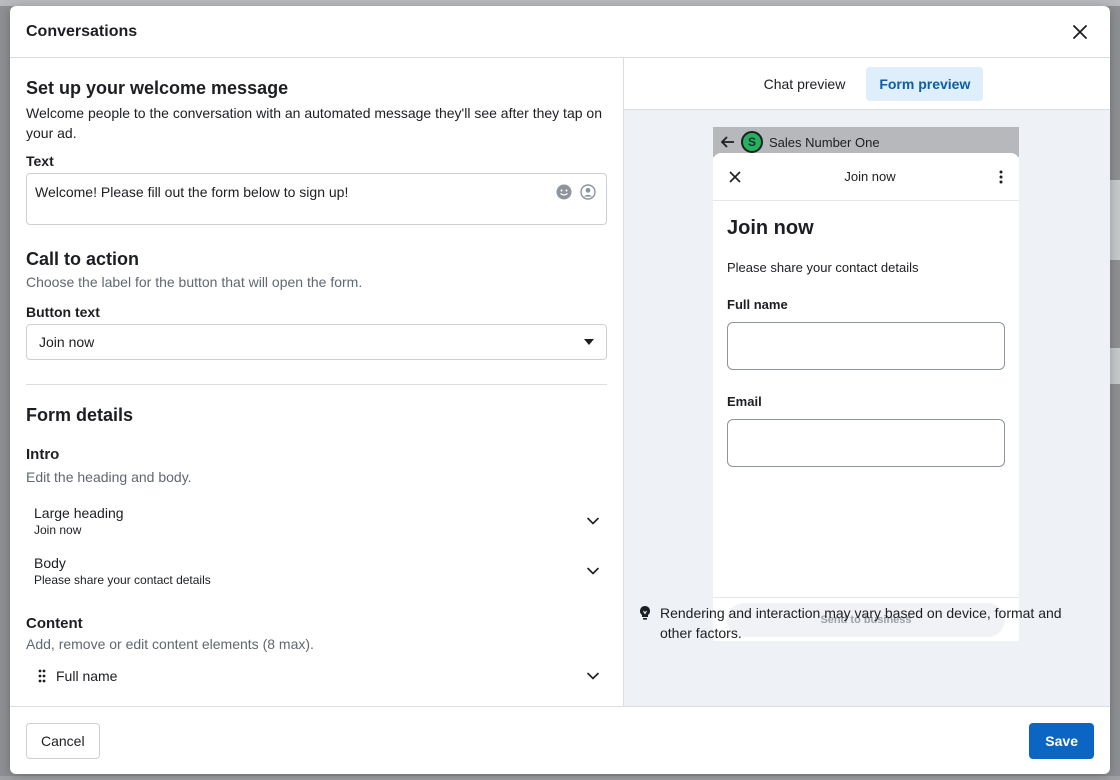 Image resolution: width=1120 pixels, height=780 pixels. Describe the element at coordinates (925, 83) in the screenshot. I see `tab-form-preview: Form preview` at that location.